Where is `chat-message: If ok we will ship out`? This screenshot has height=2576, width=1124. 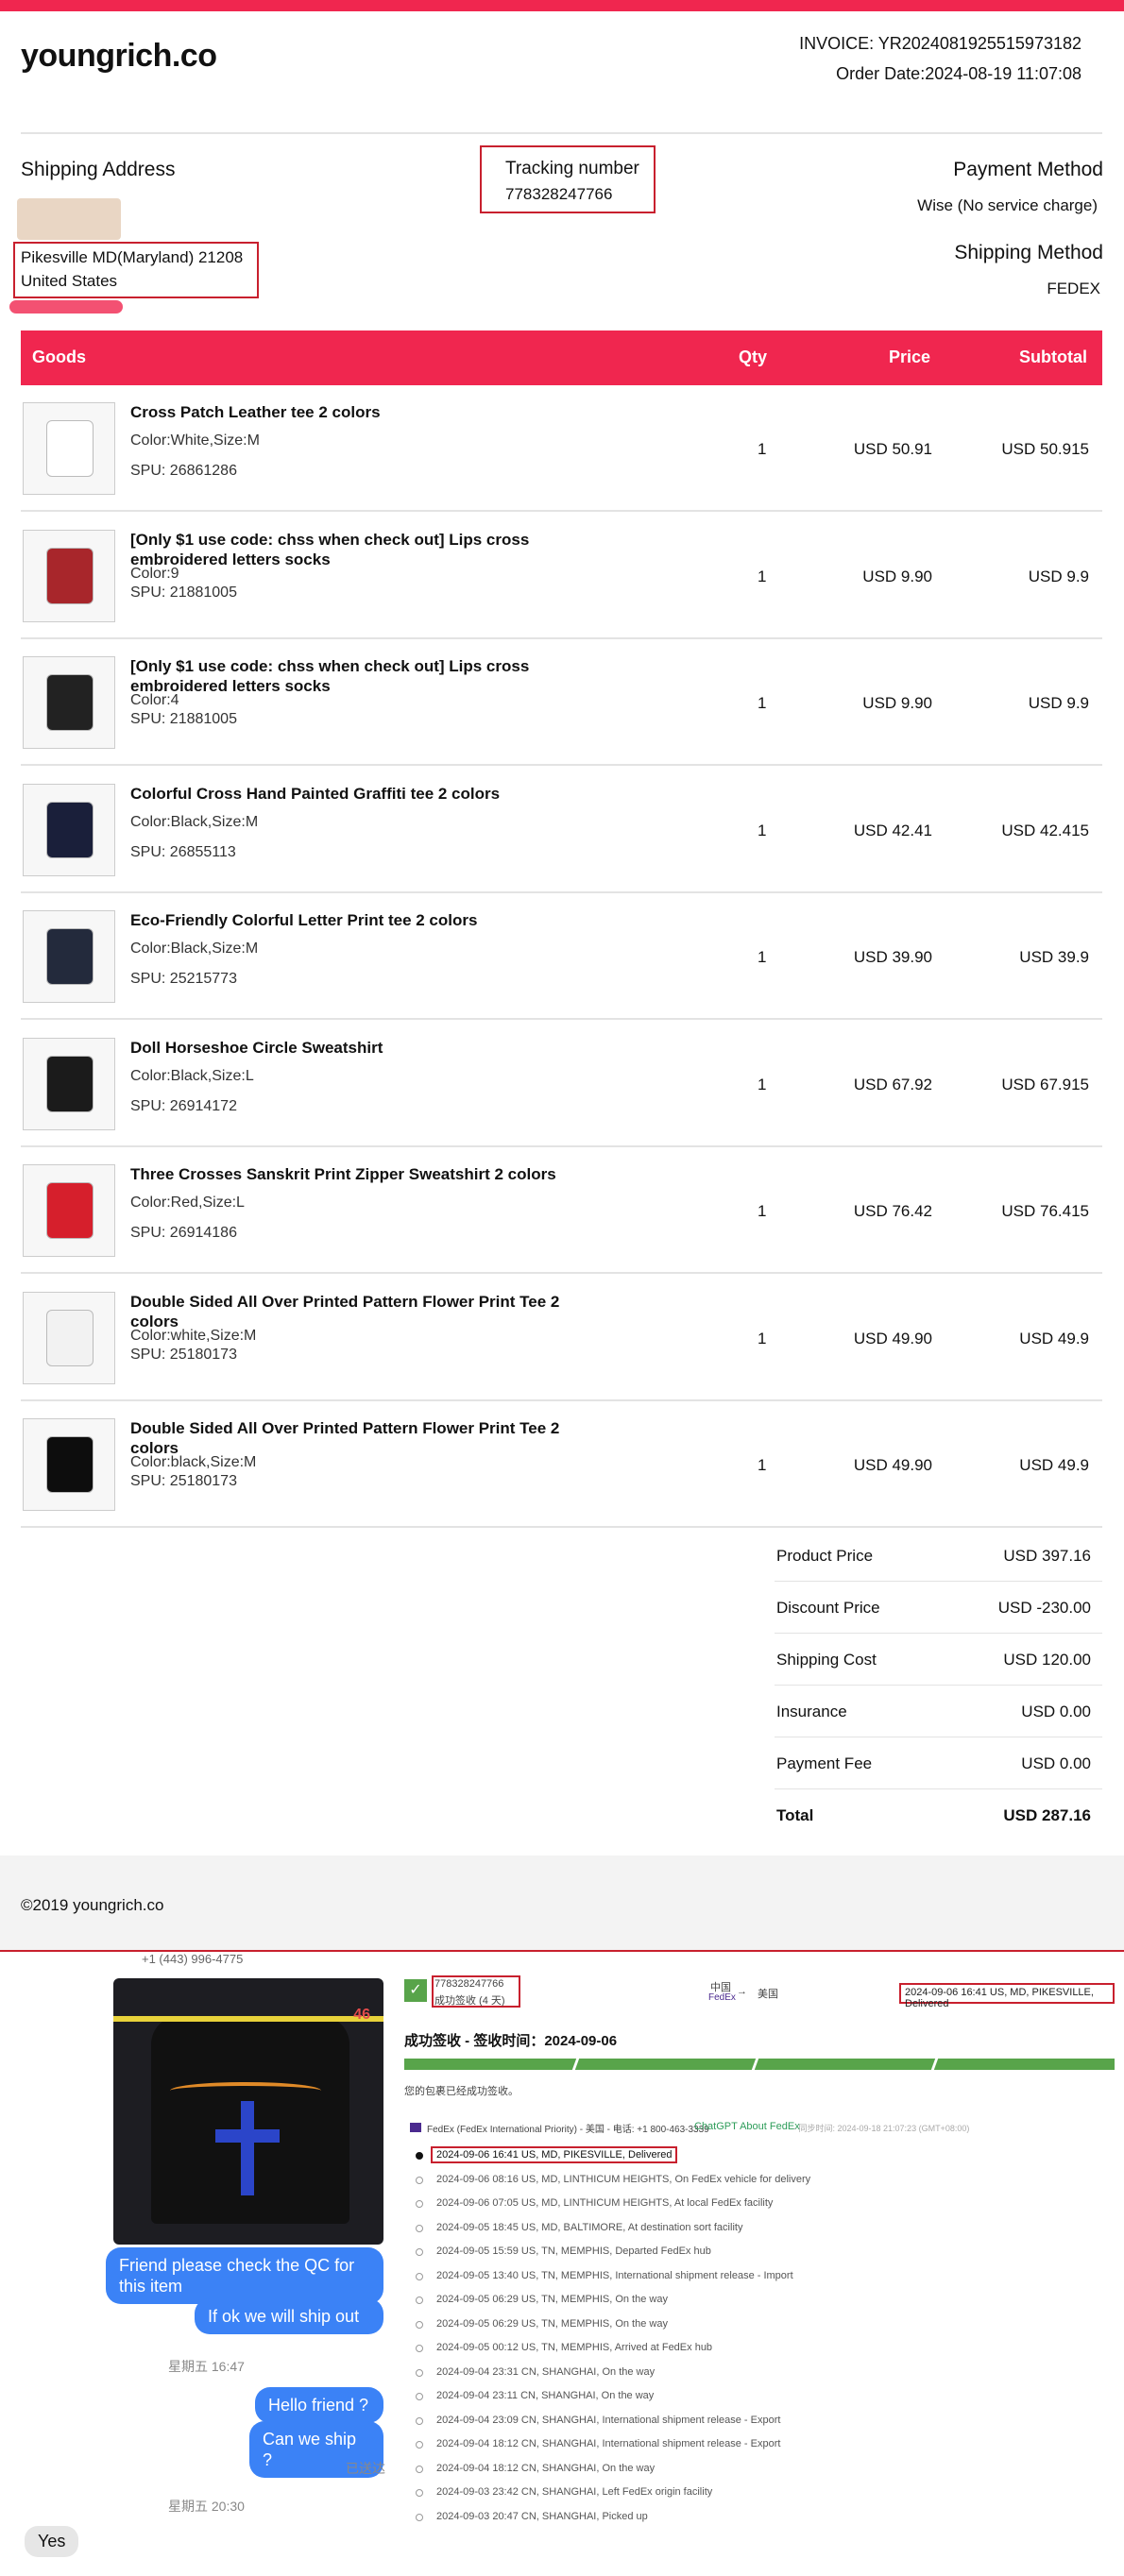 chat-message: If ok we will ship out is located at coordinates (289, 2316).